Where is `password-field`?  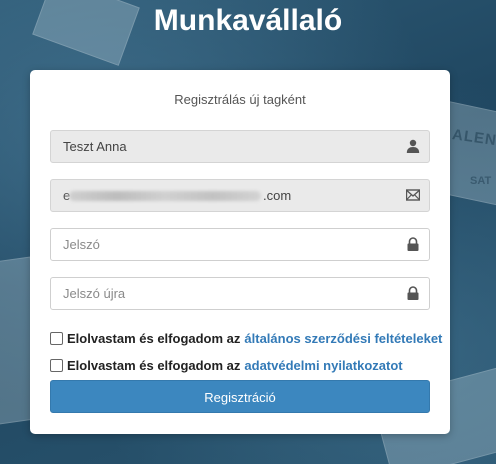
password-field is located at coordinates (240, 244).